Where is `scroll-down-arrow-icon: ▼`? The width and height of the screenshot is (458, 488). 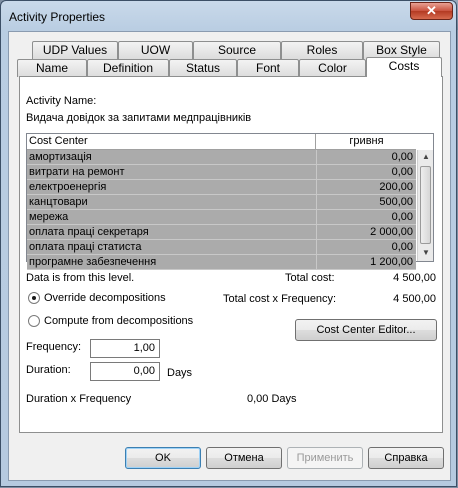 scroll-down-arrow-icon: ▼ is located at coordinates (426, 253).